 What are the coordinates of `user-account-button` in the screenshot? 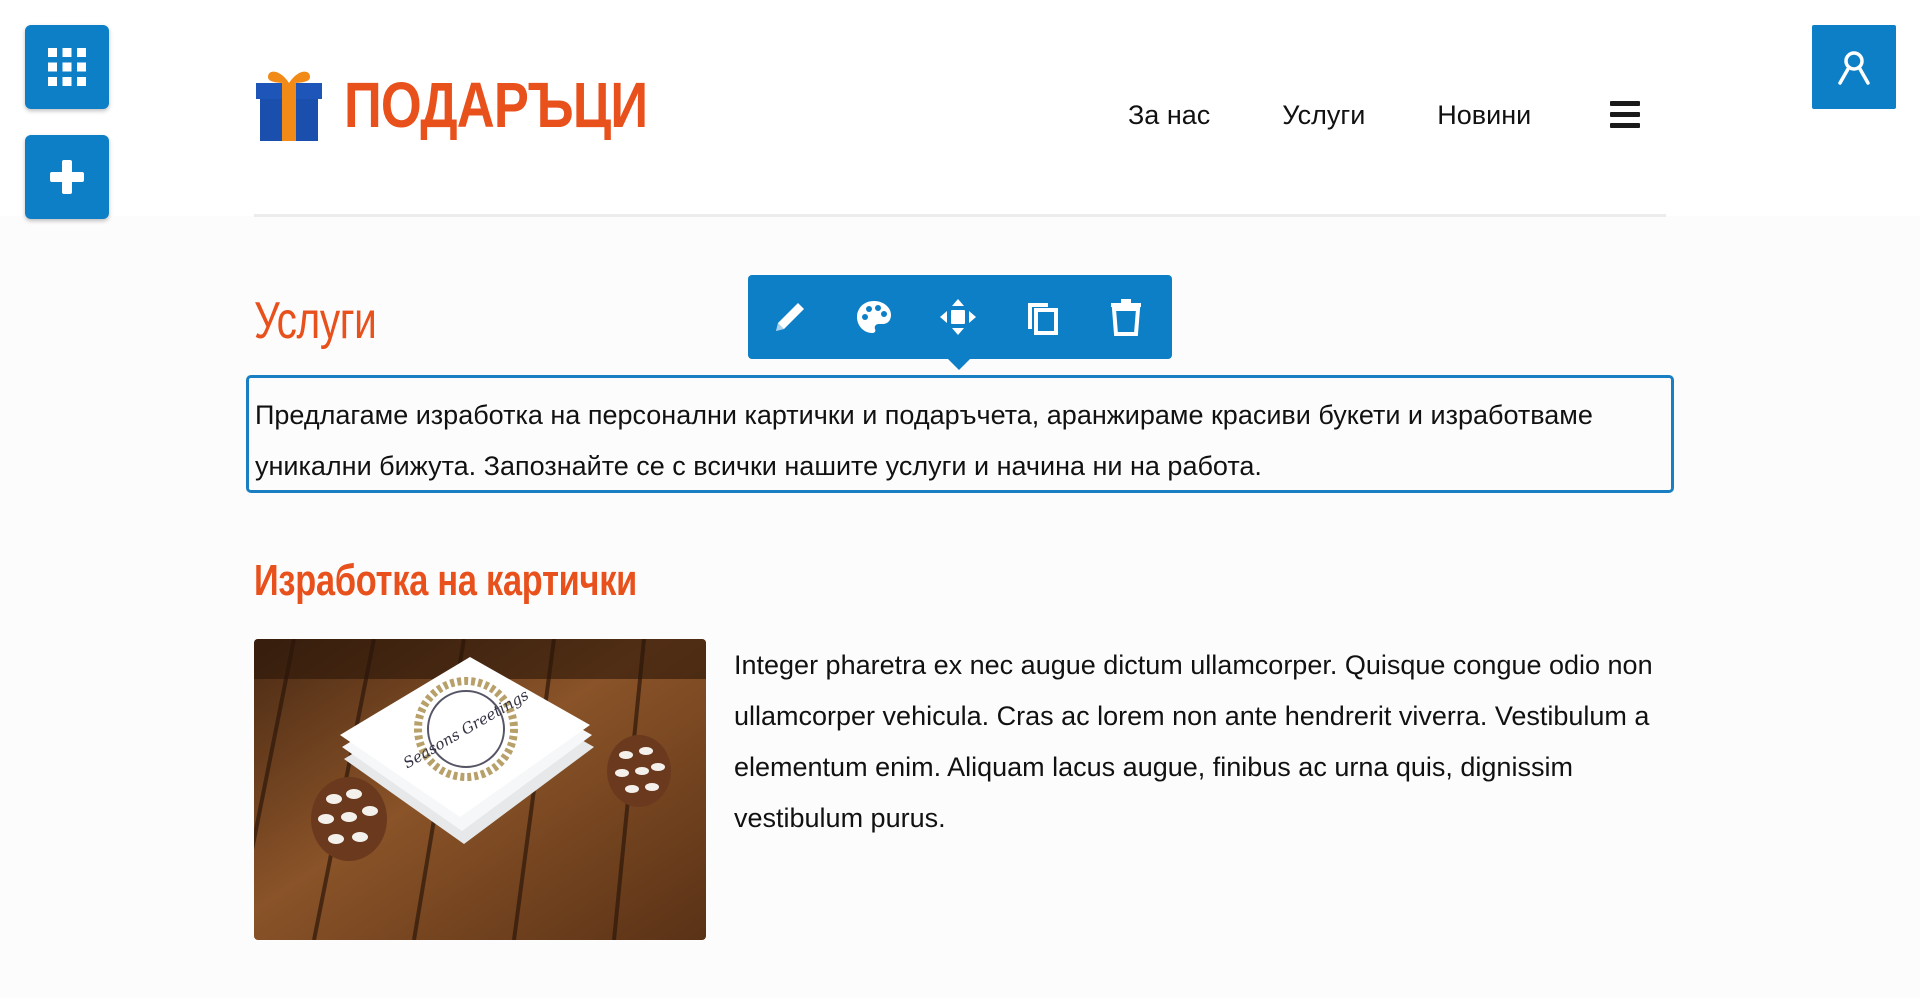 It's located at (1854, 67).